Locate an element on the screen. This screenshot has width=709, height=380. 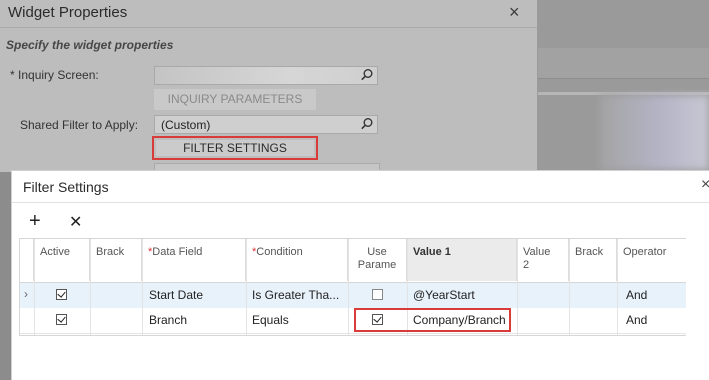
background-blurred-content is located at coordinates (654, 132).